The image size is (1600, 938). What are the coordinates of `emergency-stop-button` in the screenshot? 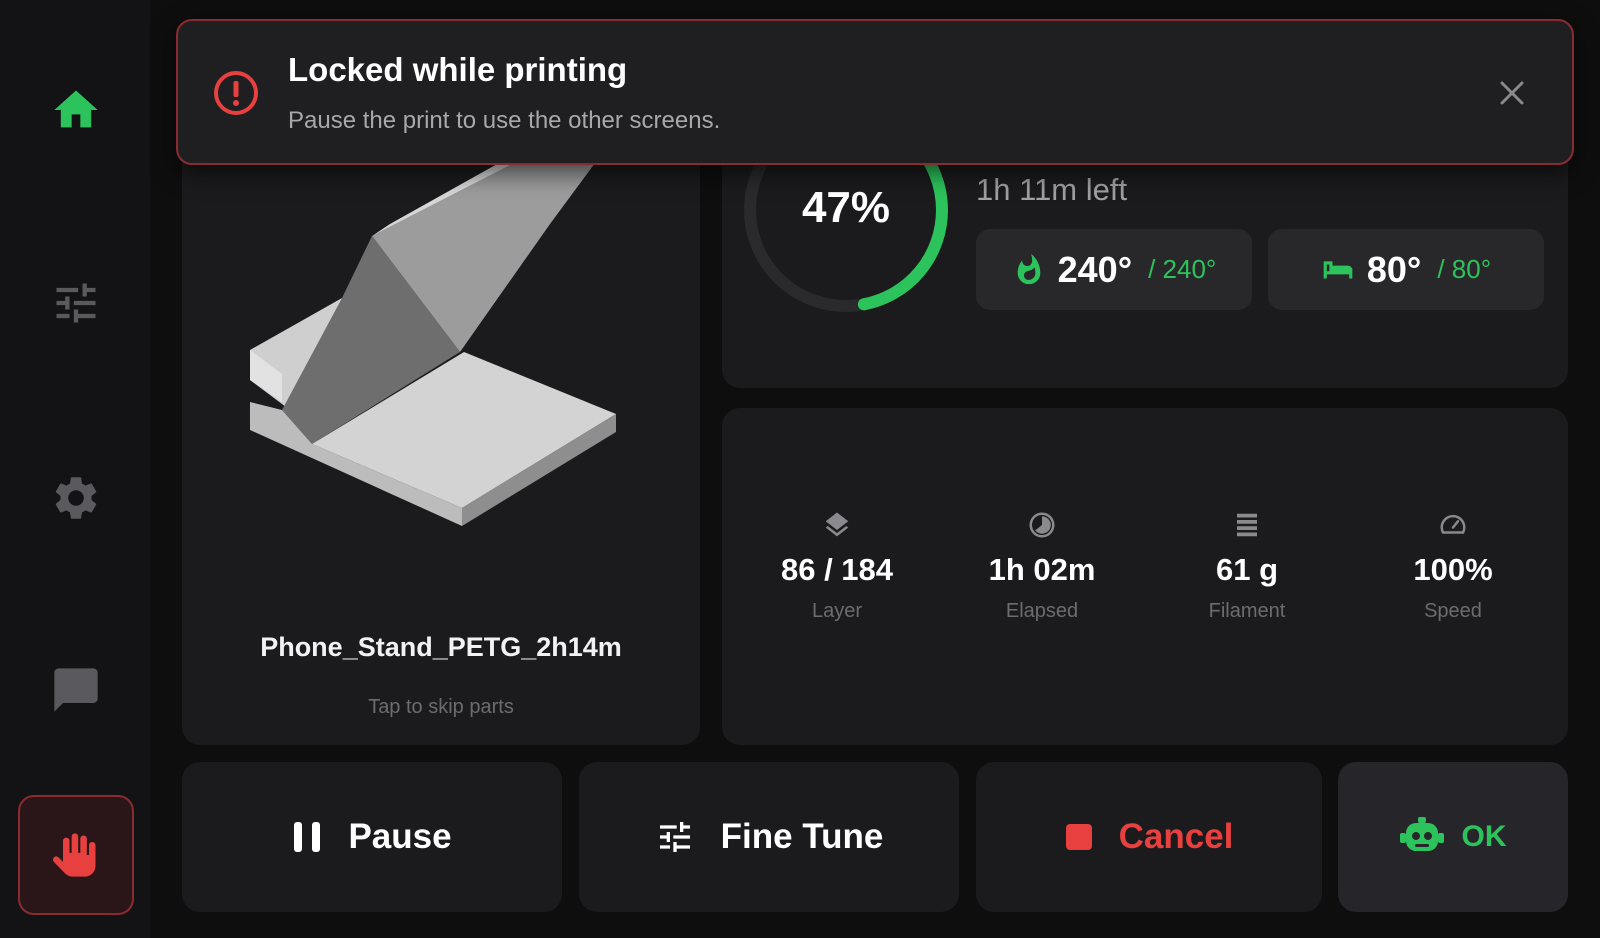 It's located at (76, 855).